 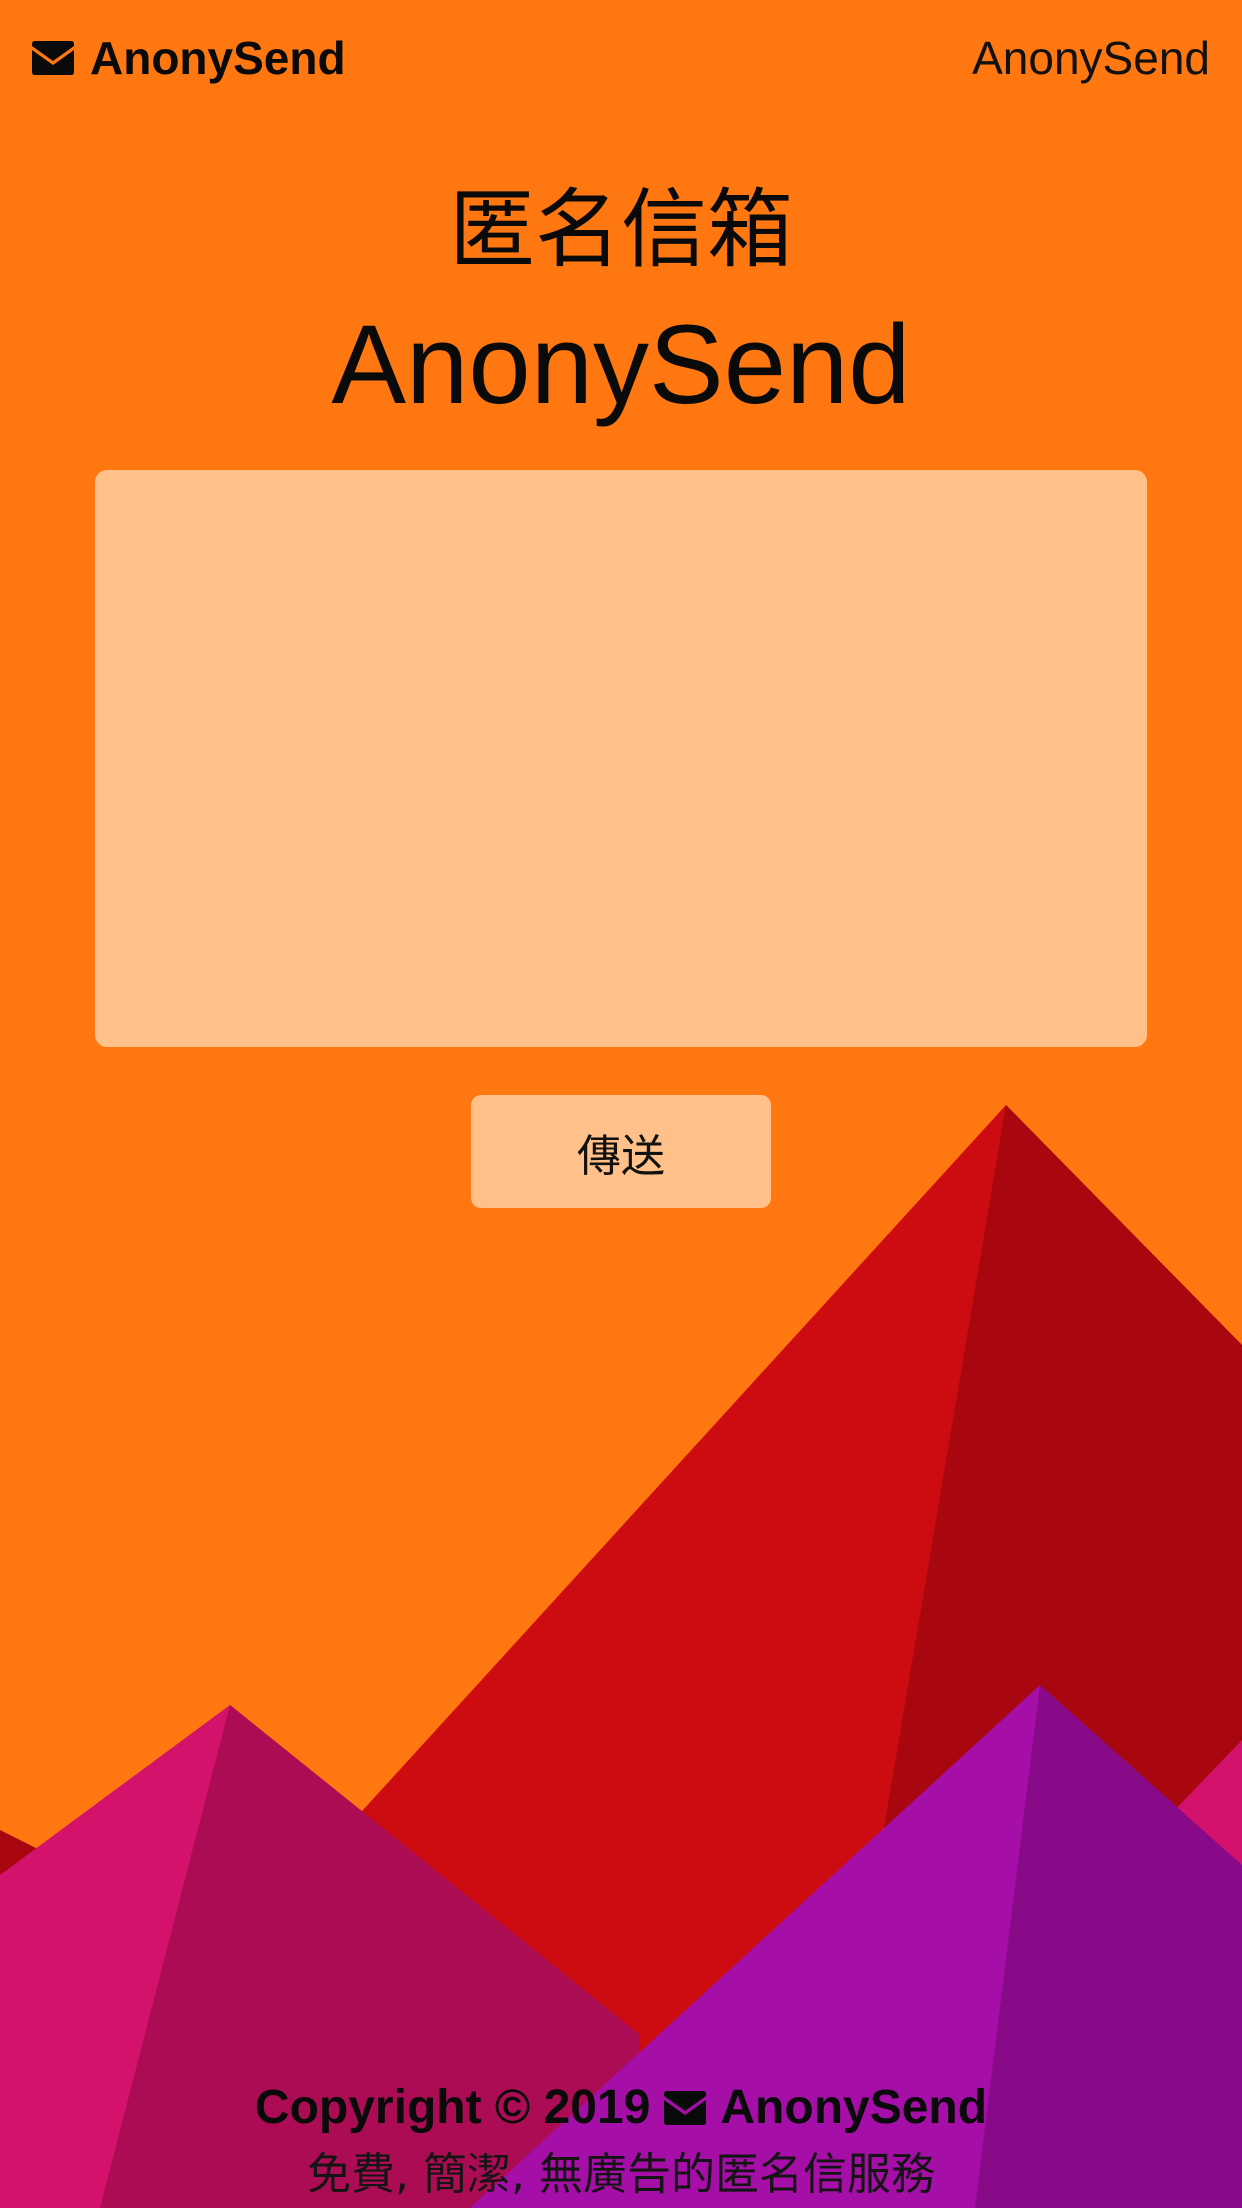 I want to click on footer-copyright: Copyright © 2019 AnonySend, so click(x=621, y=2107).